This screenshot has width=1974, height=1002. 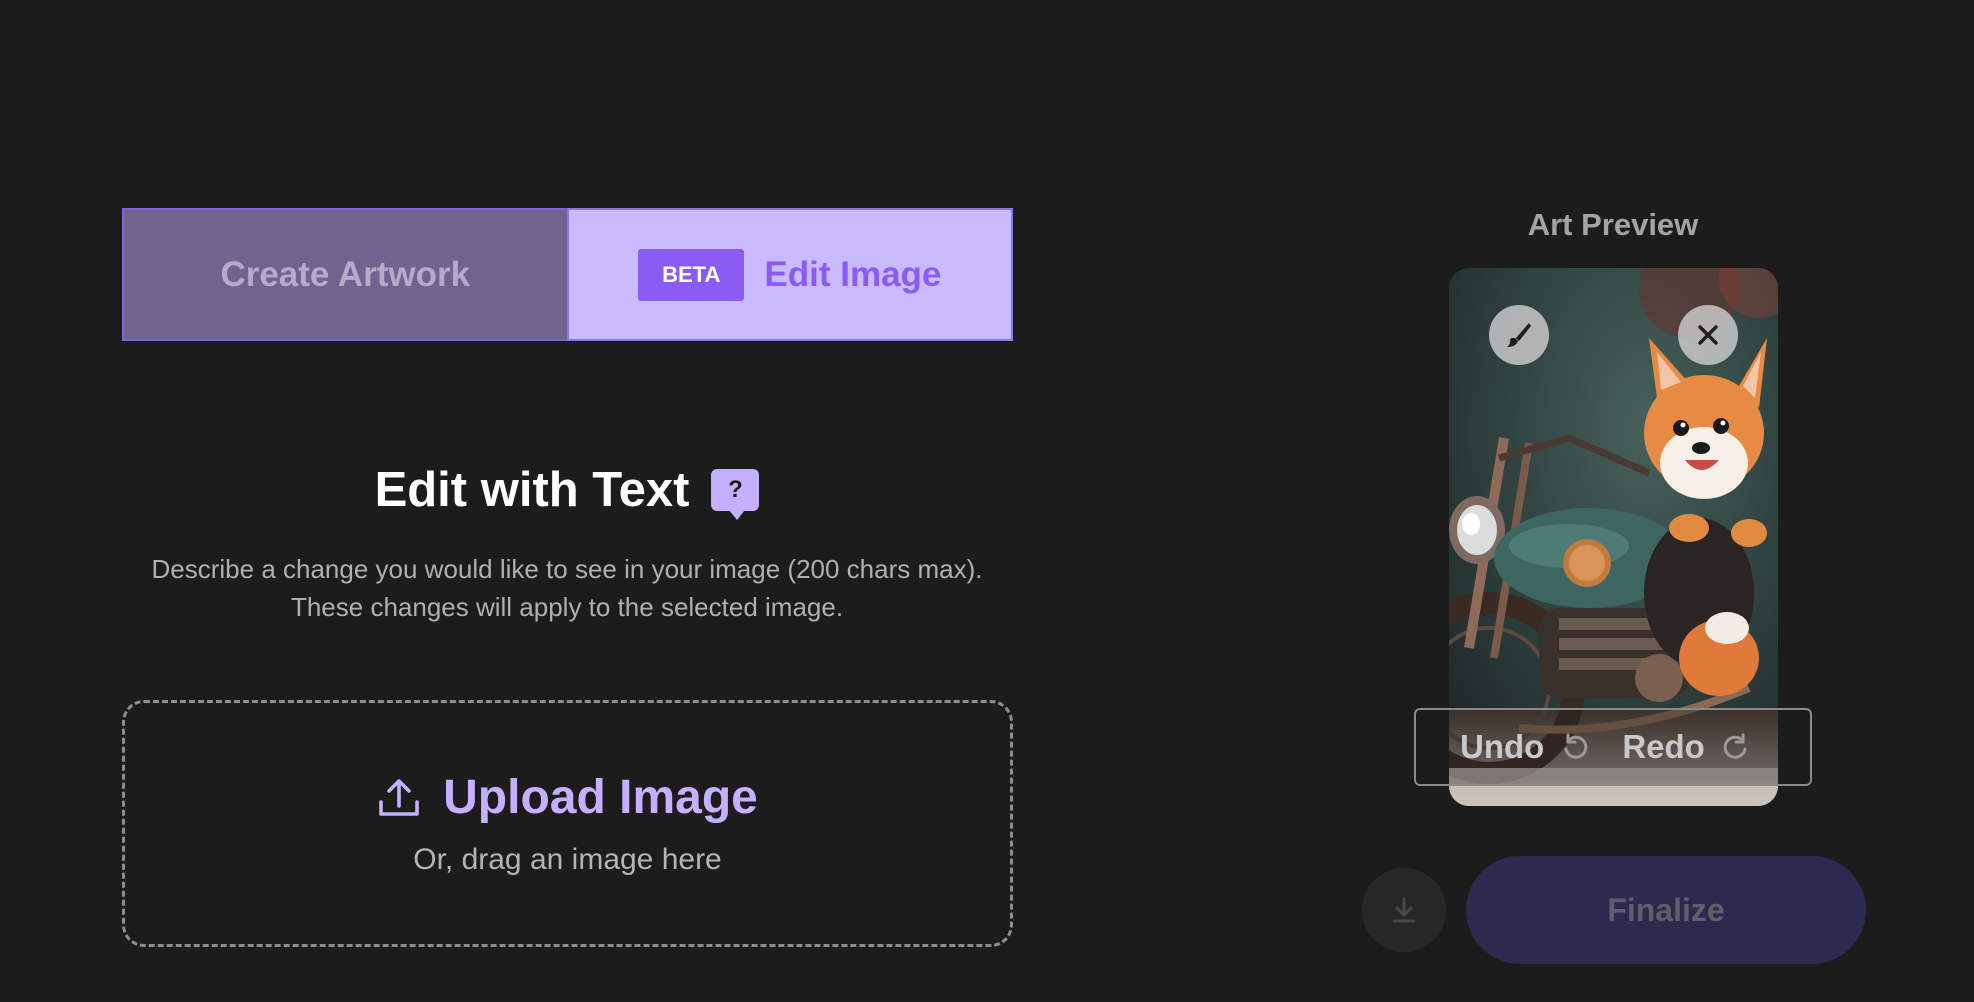 I want to click on close-icon, so click(x=1708, y=335).